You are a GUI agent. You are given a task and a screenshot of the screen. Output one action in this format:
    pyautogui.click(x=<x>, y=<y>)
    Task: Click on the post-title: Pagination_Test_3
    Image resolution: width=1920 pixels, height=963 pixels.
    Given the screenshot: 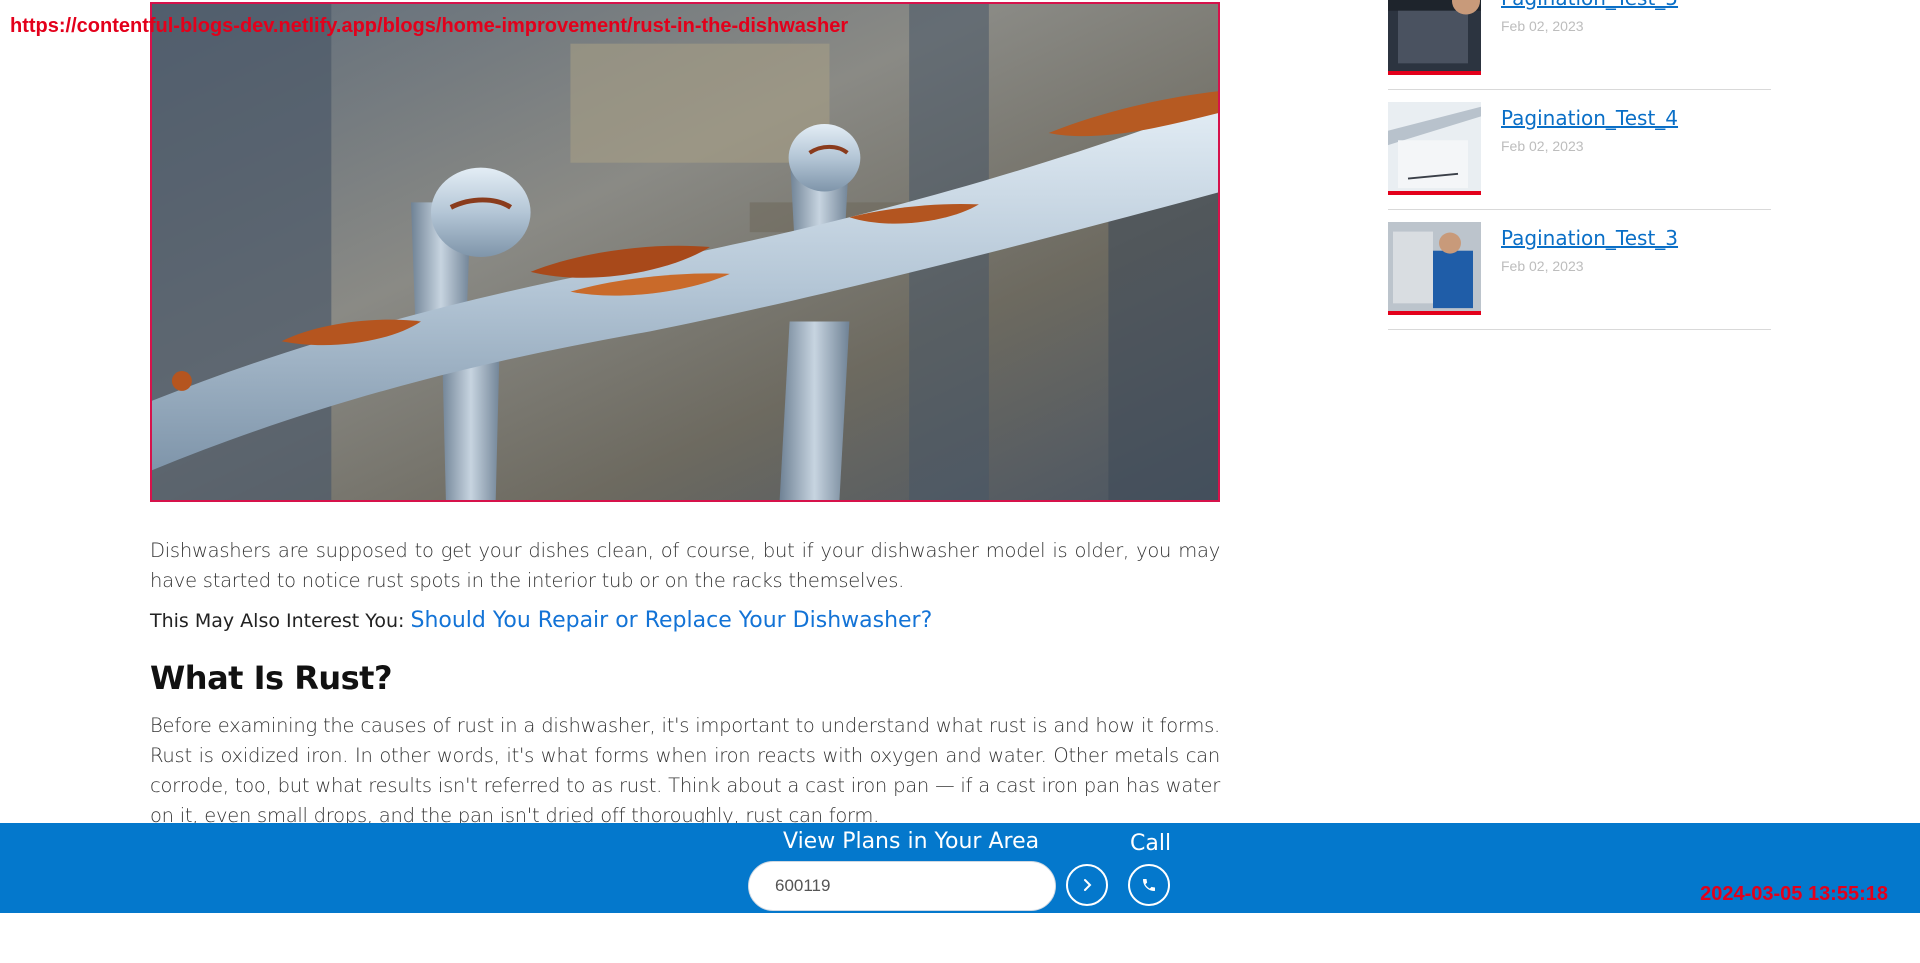 What is the action you would take?
    pyautogui.click(x=1589, y=238)
    